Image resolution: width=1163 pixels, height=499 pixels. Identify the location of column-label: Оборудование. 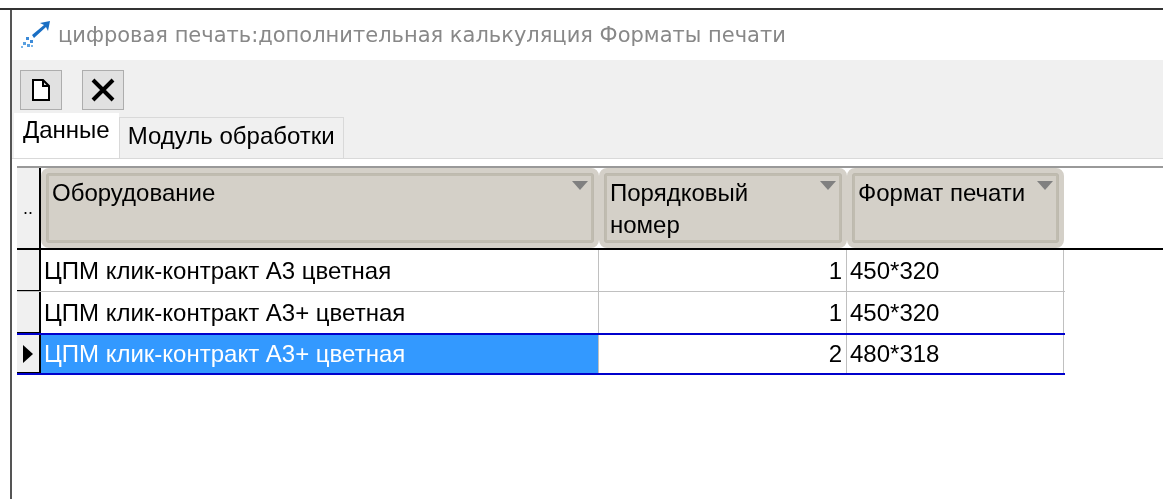
(134, 193).